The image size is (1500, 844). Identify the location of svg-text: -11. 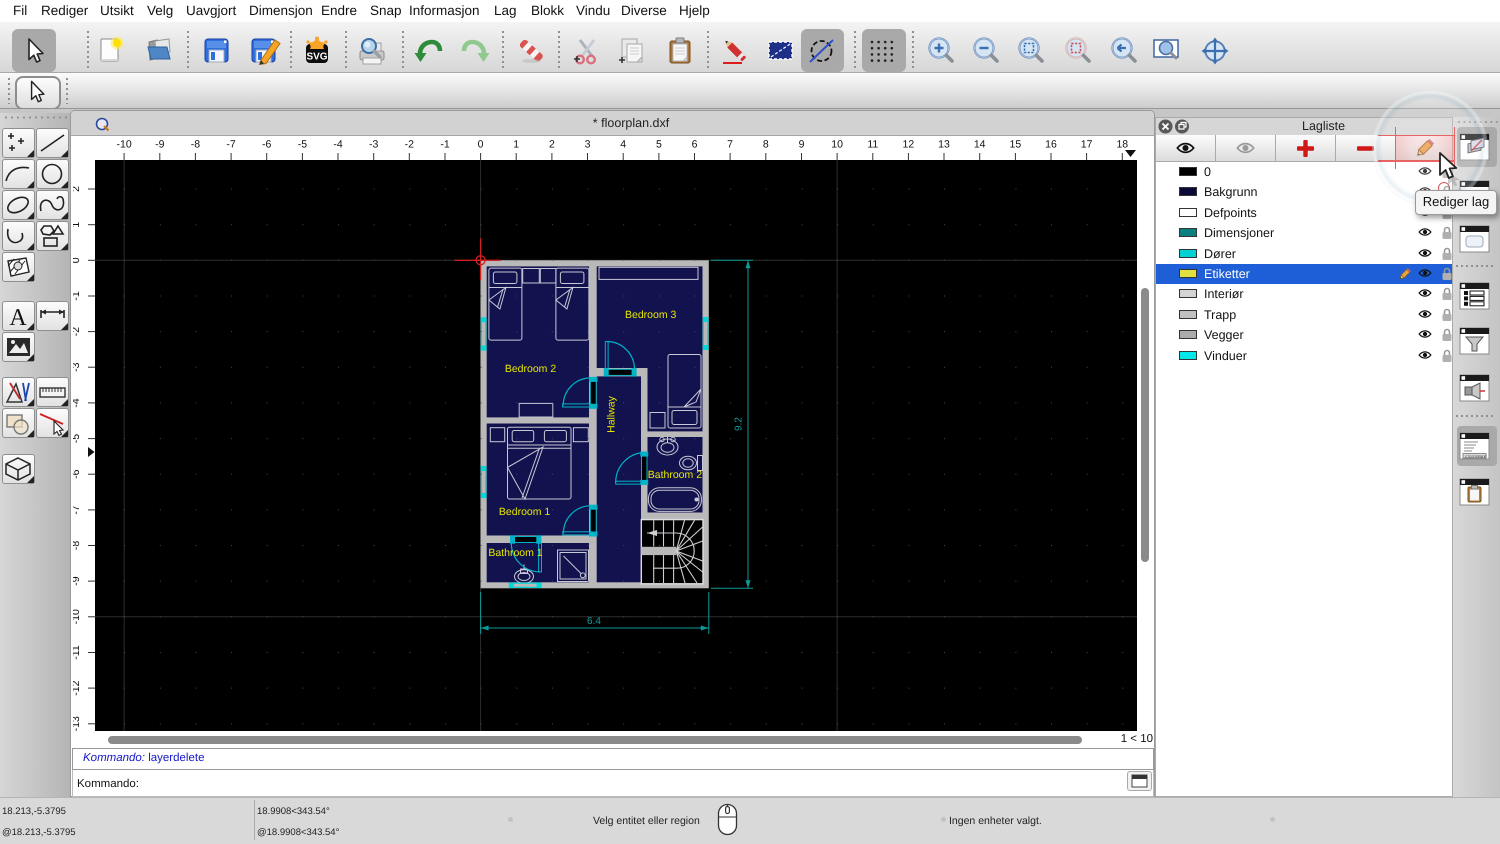
(77, 652).